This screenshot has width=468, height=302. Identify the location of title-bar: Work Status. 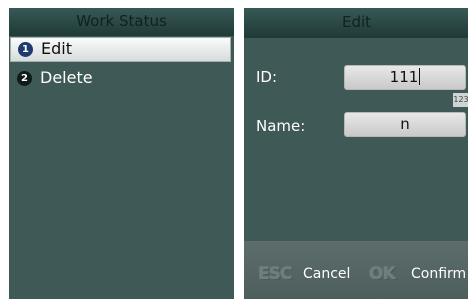
(121, 22).